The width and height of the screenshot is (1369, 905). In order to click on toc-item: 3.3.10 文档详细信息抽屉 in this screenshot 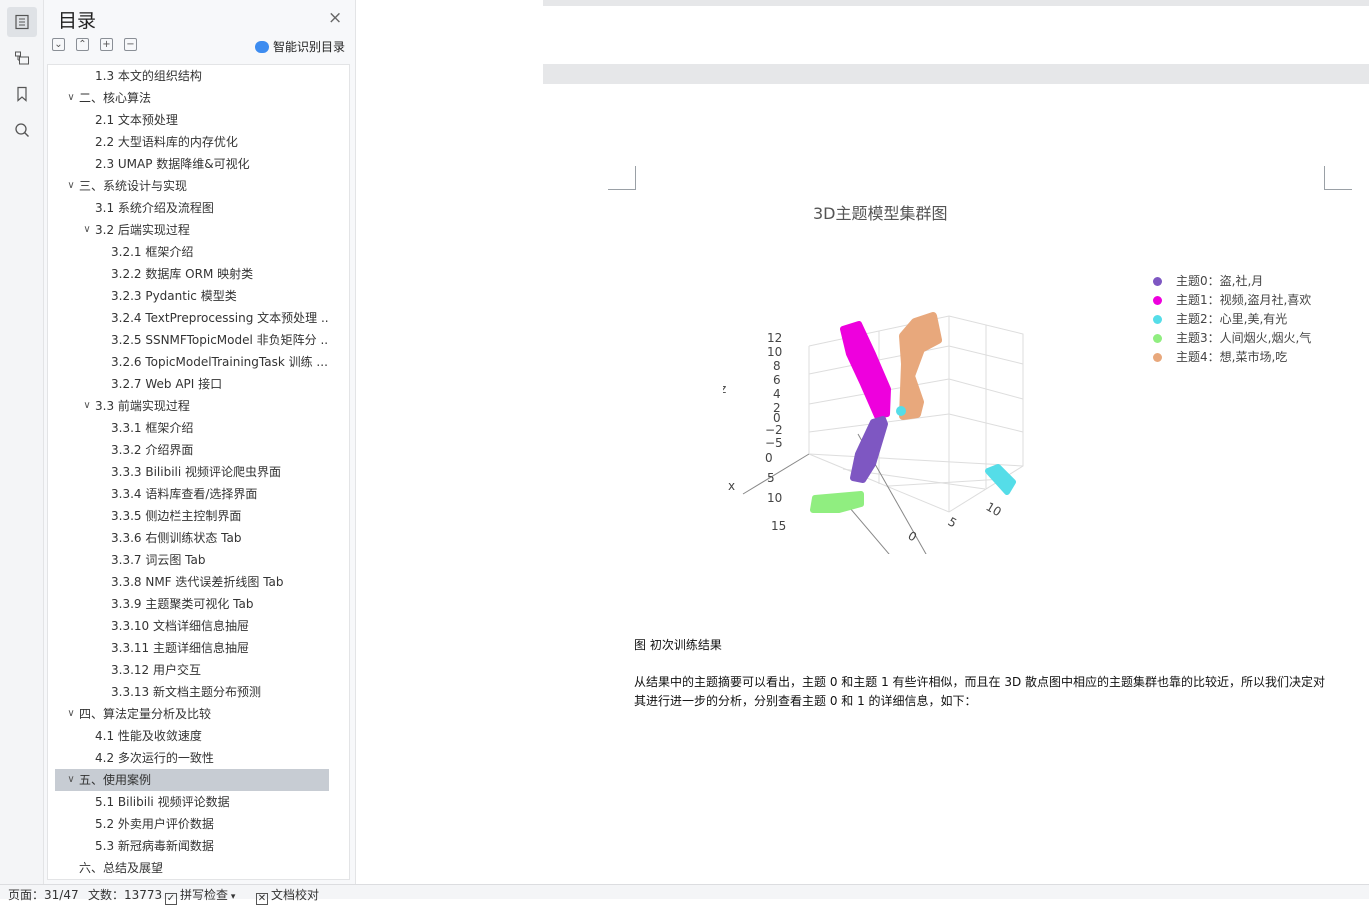, I will do `click(192, 626)`.